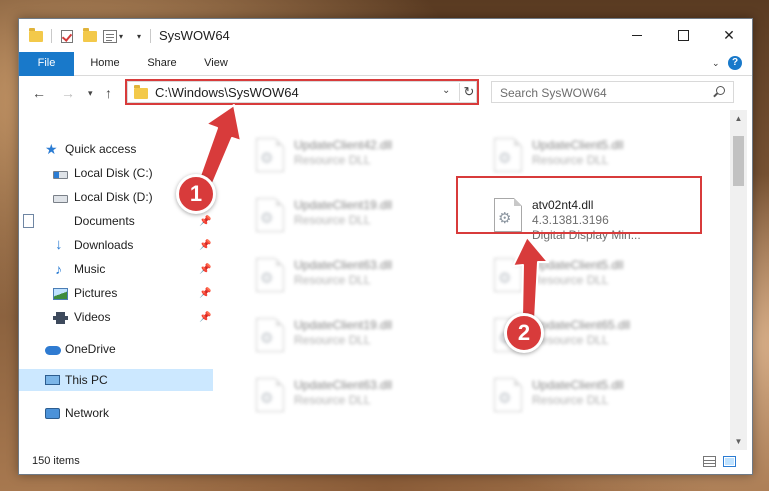  I want to click on scroll-down-icon: ▼, so click(738, 441).